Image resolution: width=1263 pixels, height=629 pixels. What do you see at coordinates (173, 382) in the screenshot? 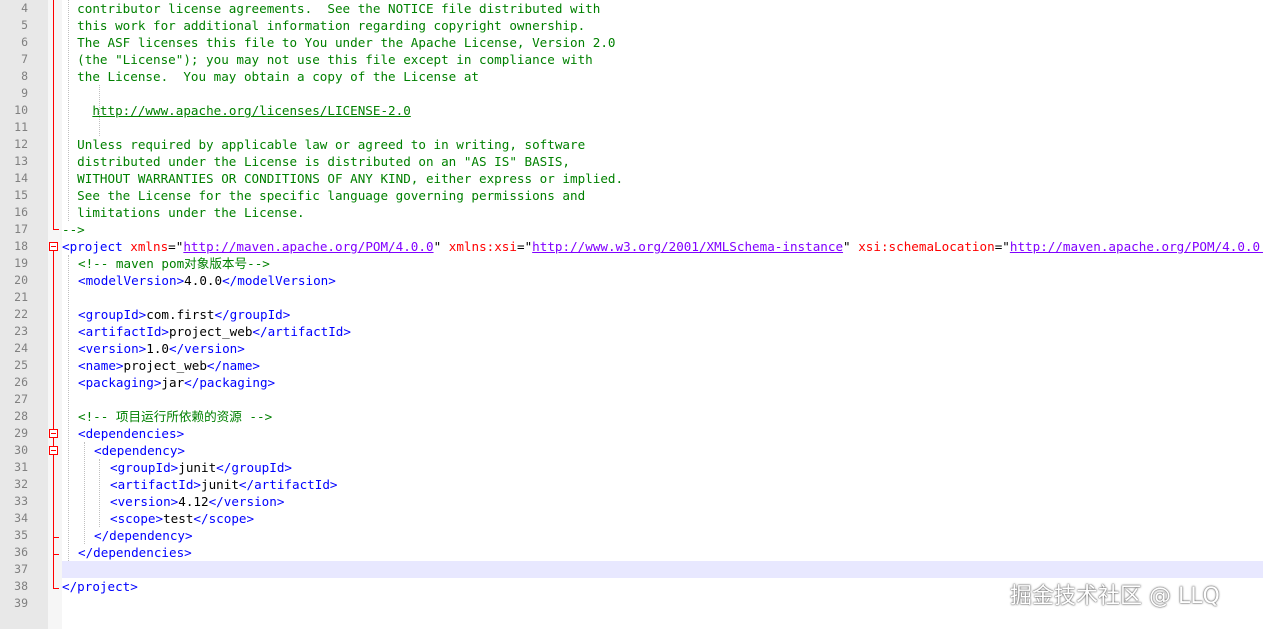
I see `text-value: jar` at bounding box center [173, 382].